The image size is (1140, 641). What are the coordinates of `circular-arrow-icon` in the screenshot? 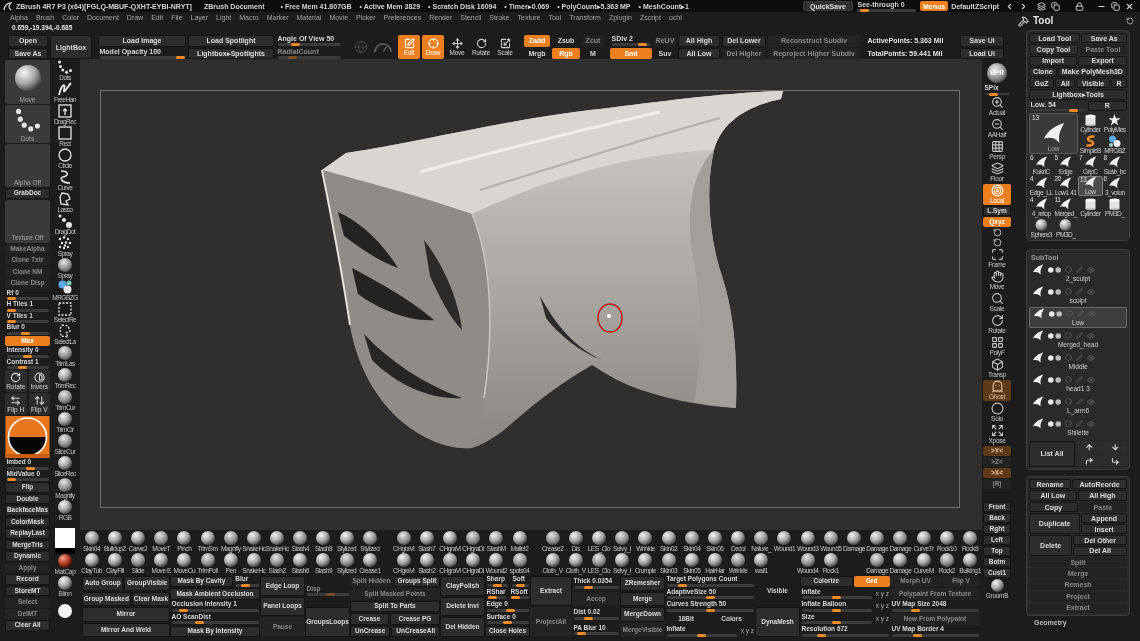 It's located at (1130, 21).